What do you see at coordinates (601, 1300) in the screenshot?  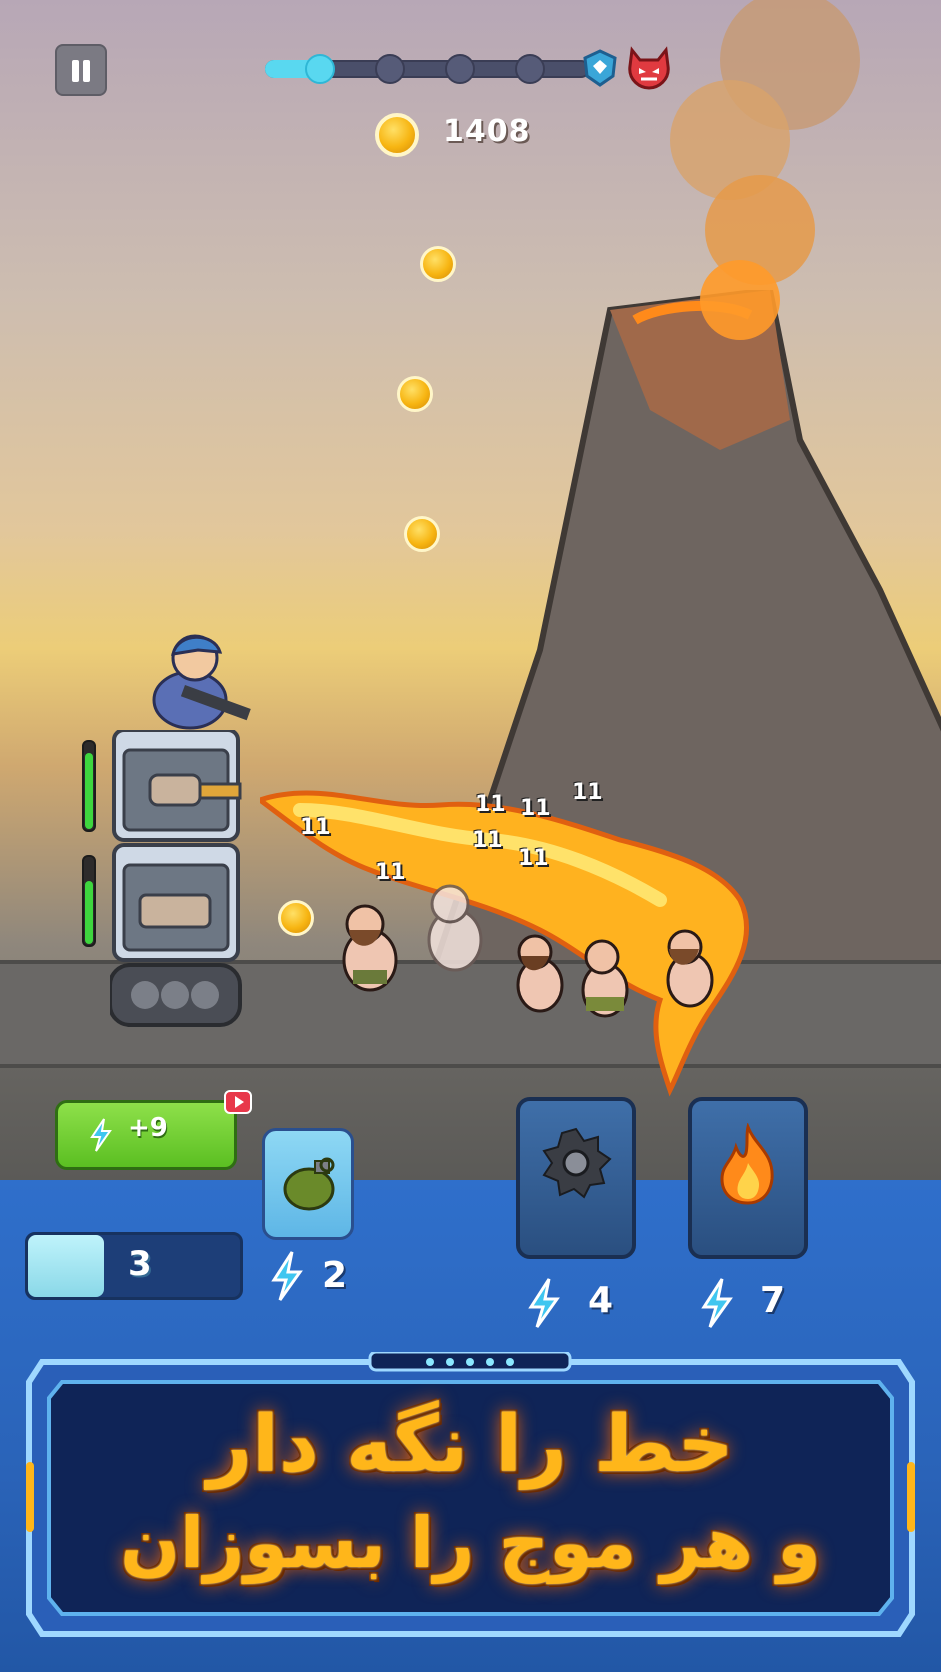 I see `saw-blade-cost: 4` at bounding box center [601, 1300].